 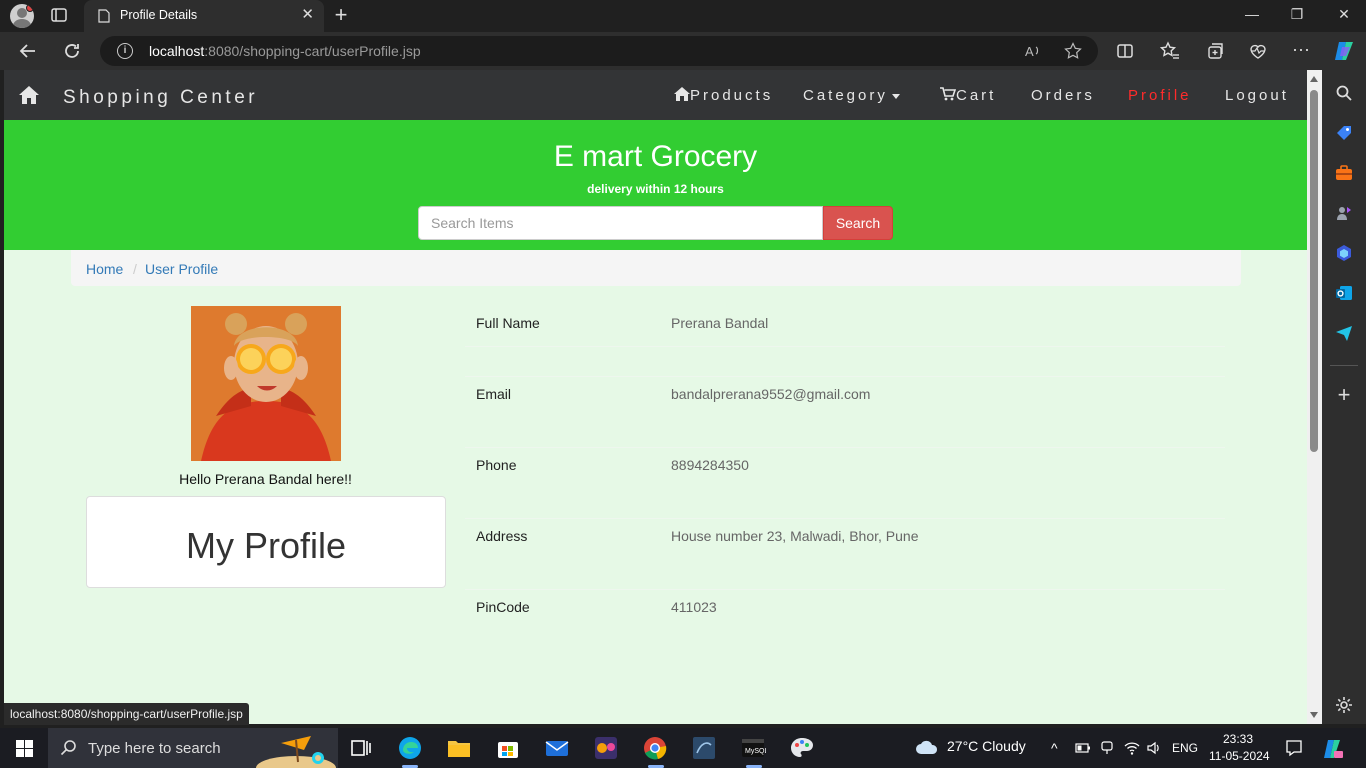 What do you see at coordinates (1344, 14) in the screenshot?
I see `close-window-icon: ✕` at bounding box center [1344, 14].